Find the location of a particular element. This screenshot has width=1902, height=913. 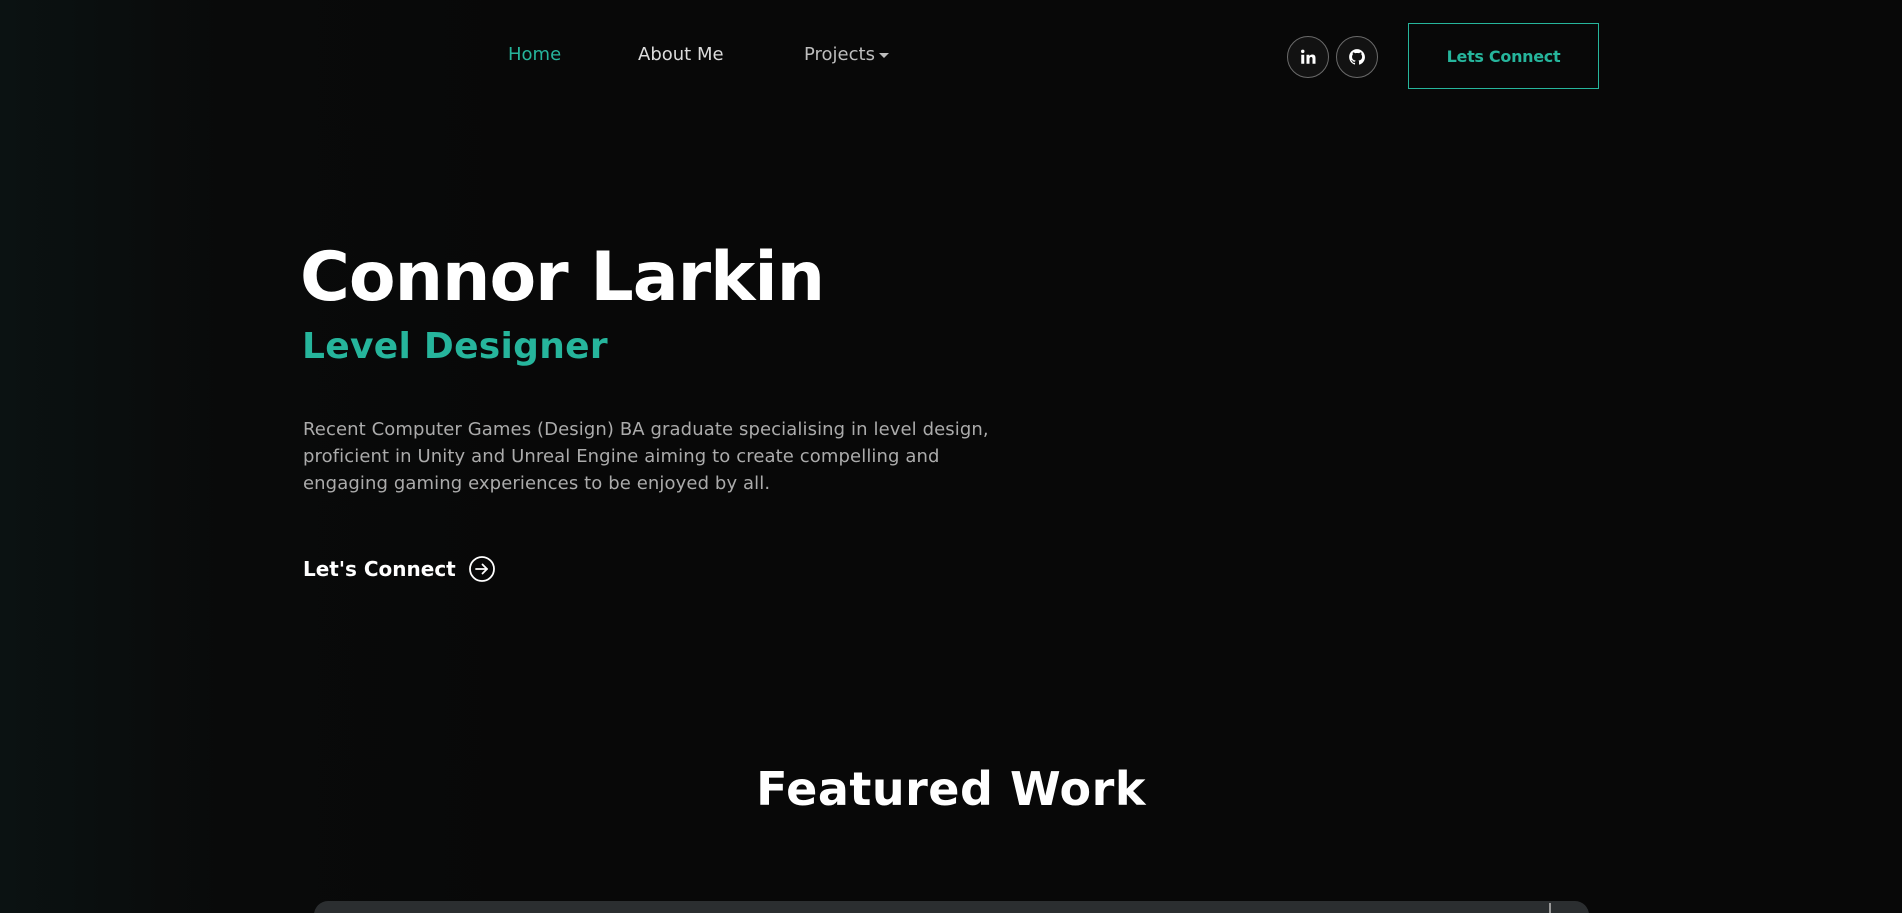

hero-name: Connor Larkin is located at coordinates (562, 277).